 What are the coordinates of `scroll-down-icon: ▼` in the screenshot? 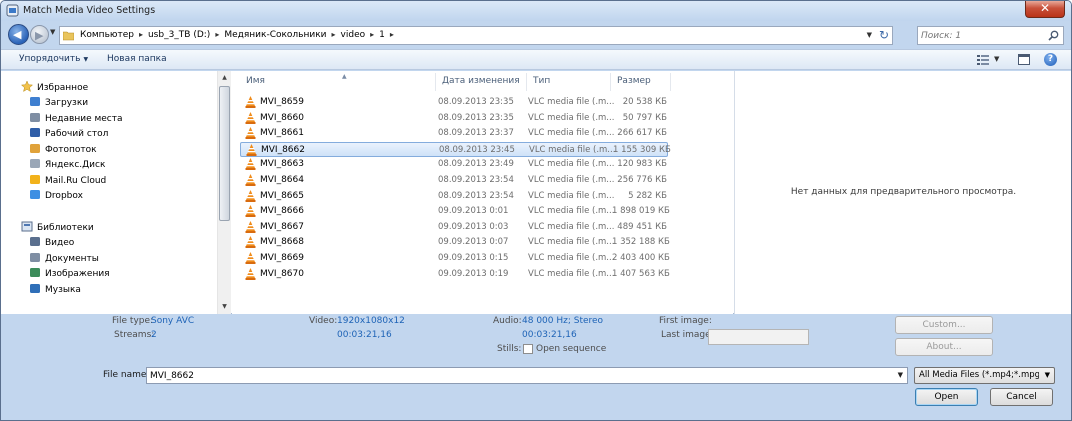 It's located at (224, 307).